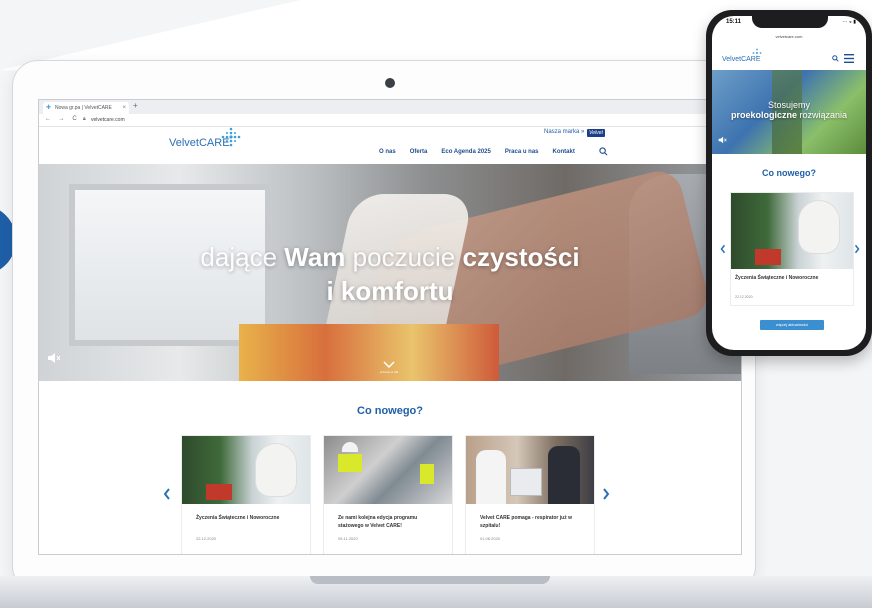 This screenshot has width=872, height=608. I want to click on phone-notch, so click(790, 22).